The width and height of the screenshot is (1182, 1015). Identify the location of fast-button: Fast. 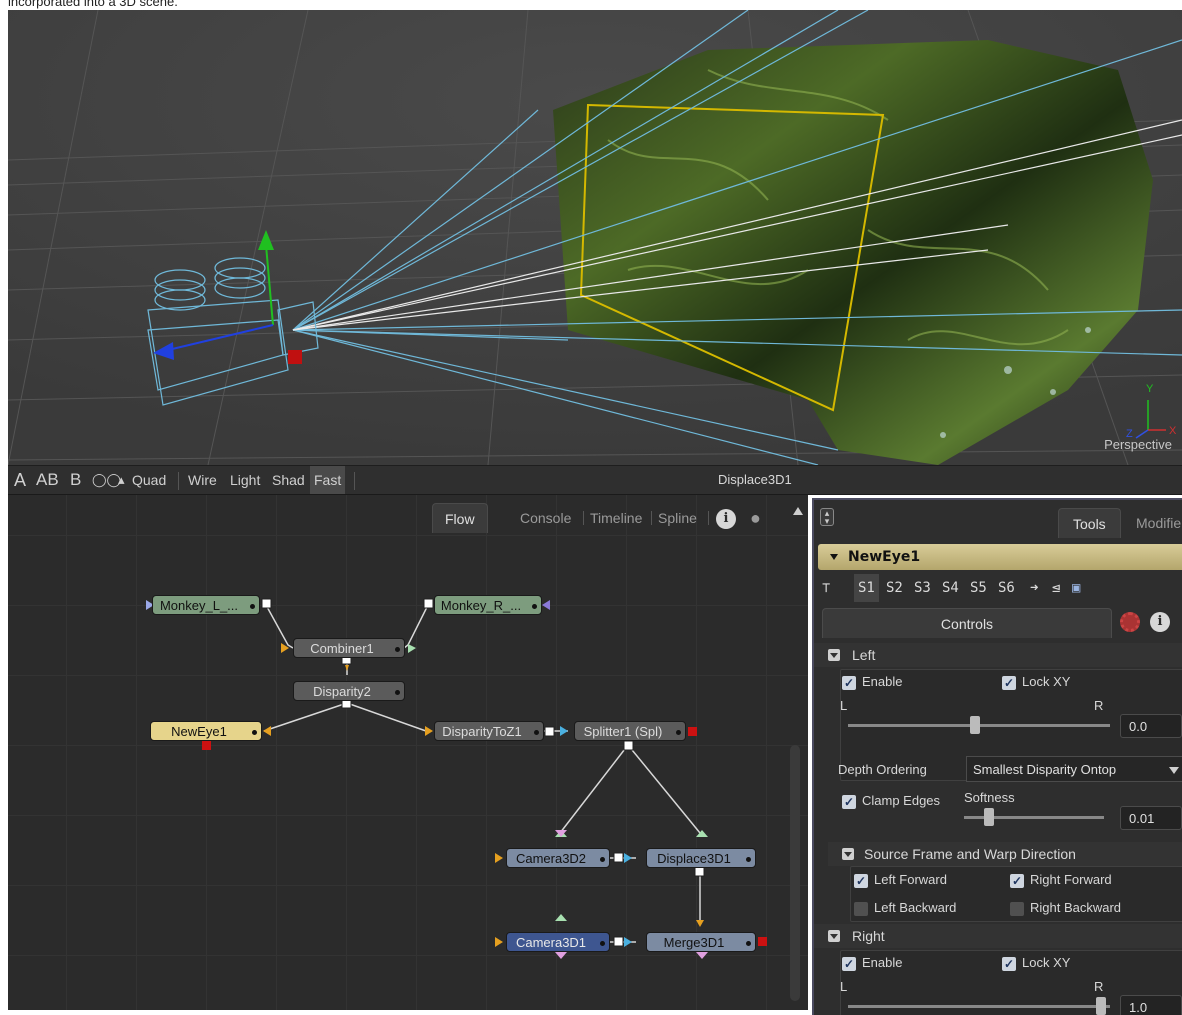
(328, 480).